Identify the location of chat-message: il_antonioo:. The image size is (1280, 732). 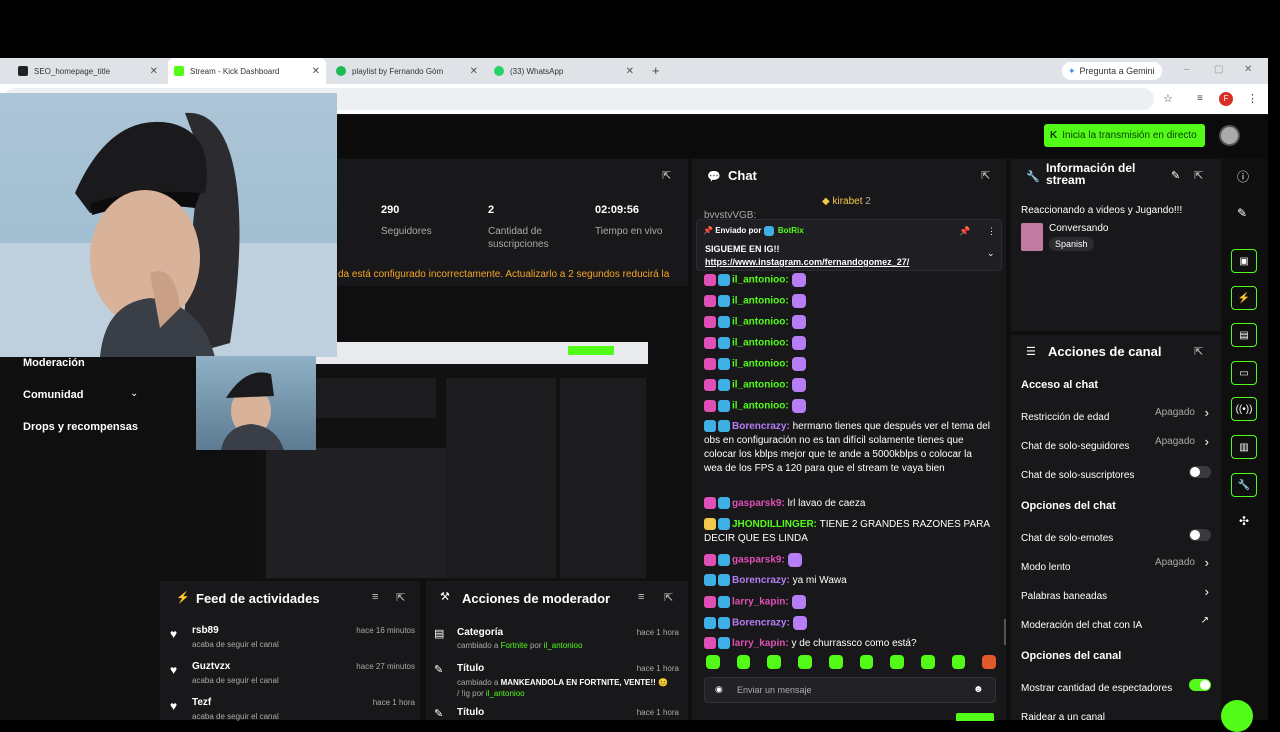
(848, 301).